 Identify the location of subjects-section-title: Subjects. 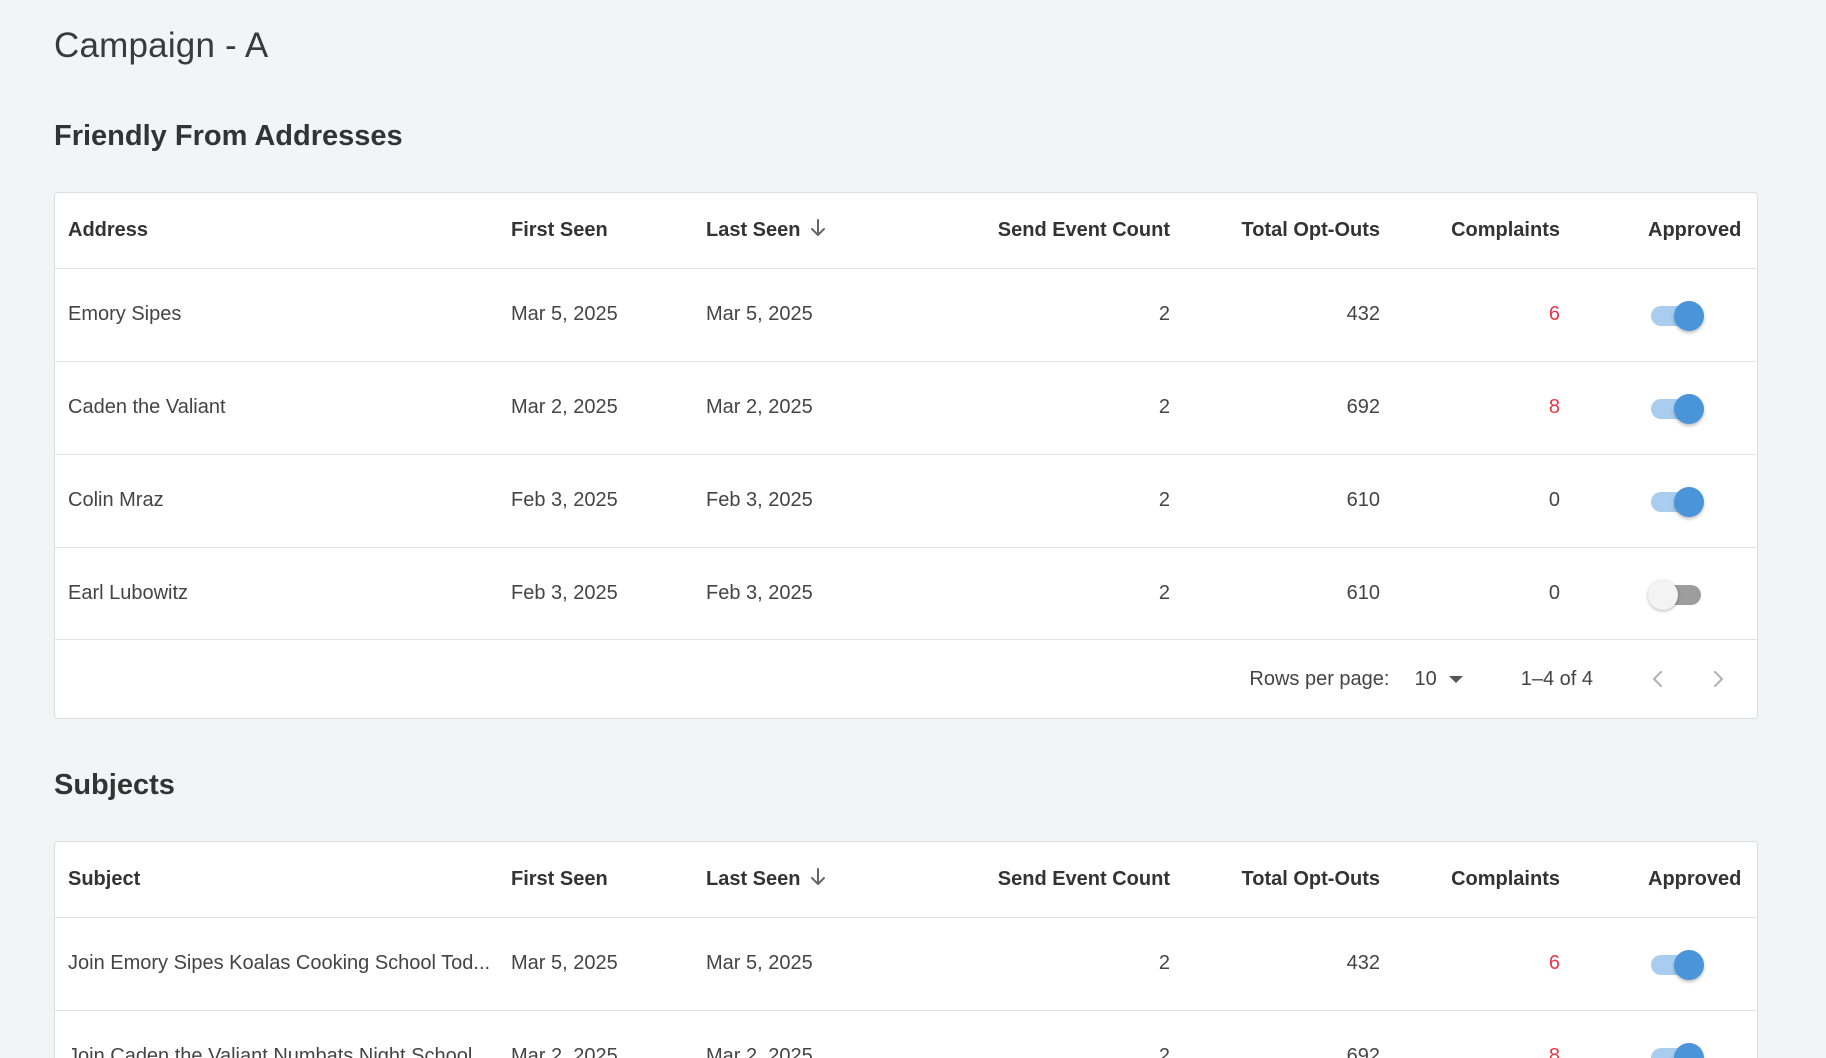
(114, 785).